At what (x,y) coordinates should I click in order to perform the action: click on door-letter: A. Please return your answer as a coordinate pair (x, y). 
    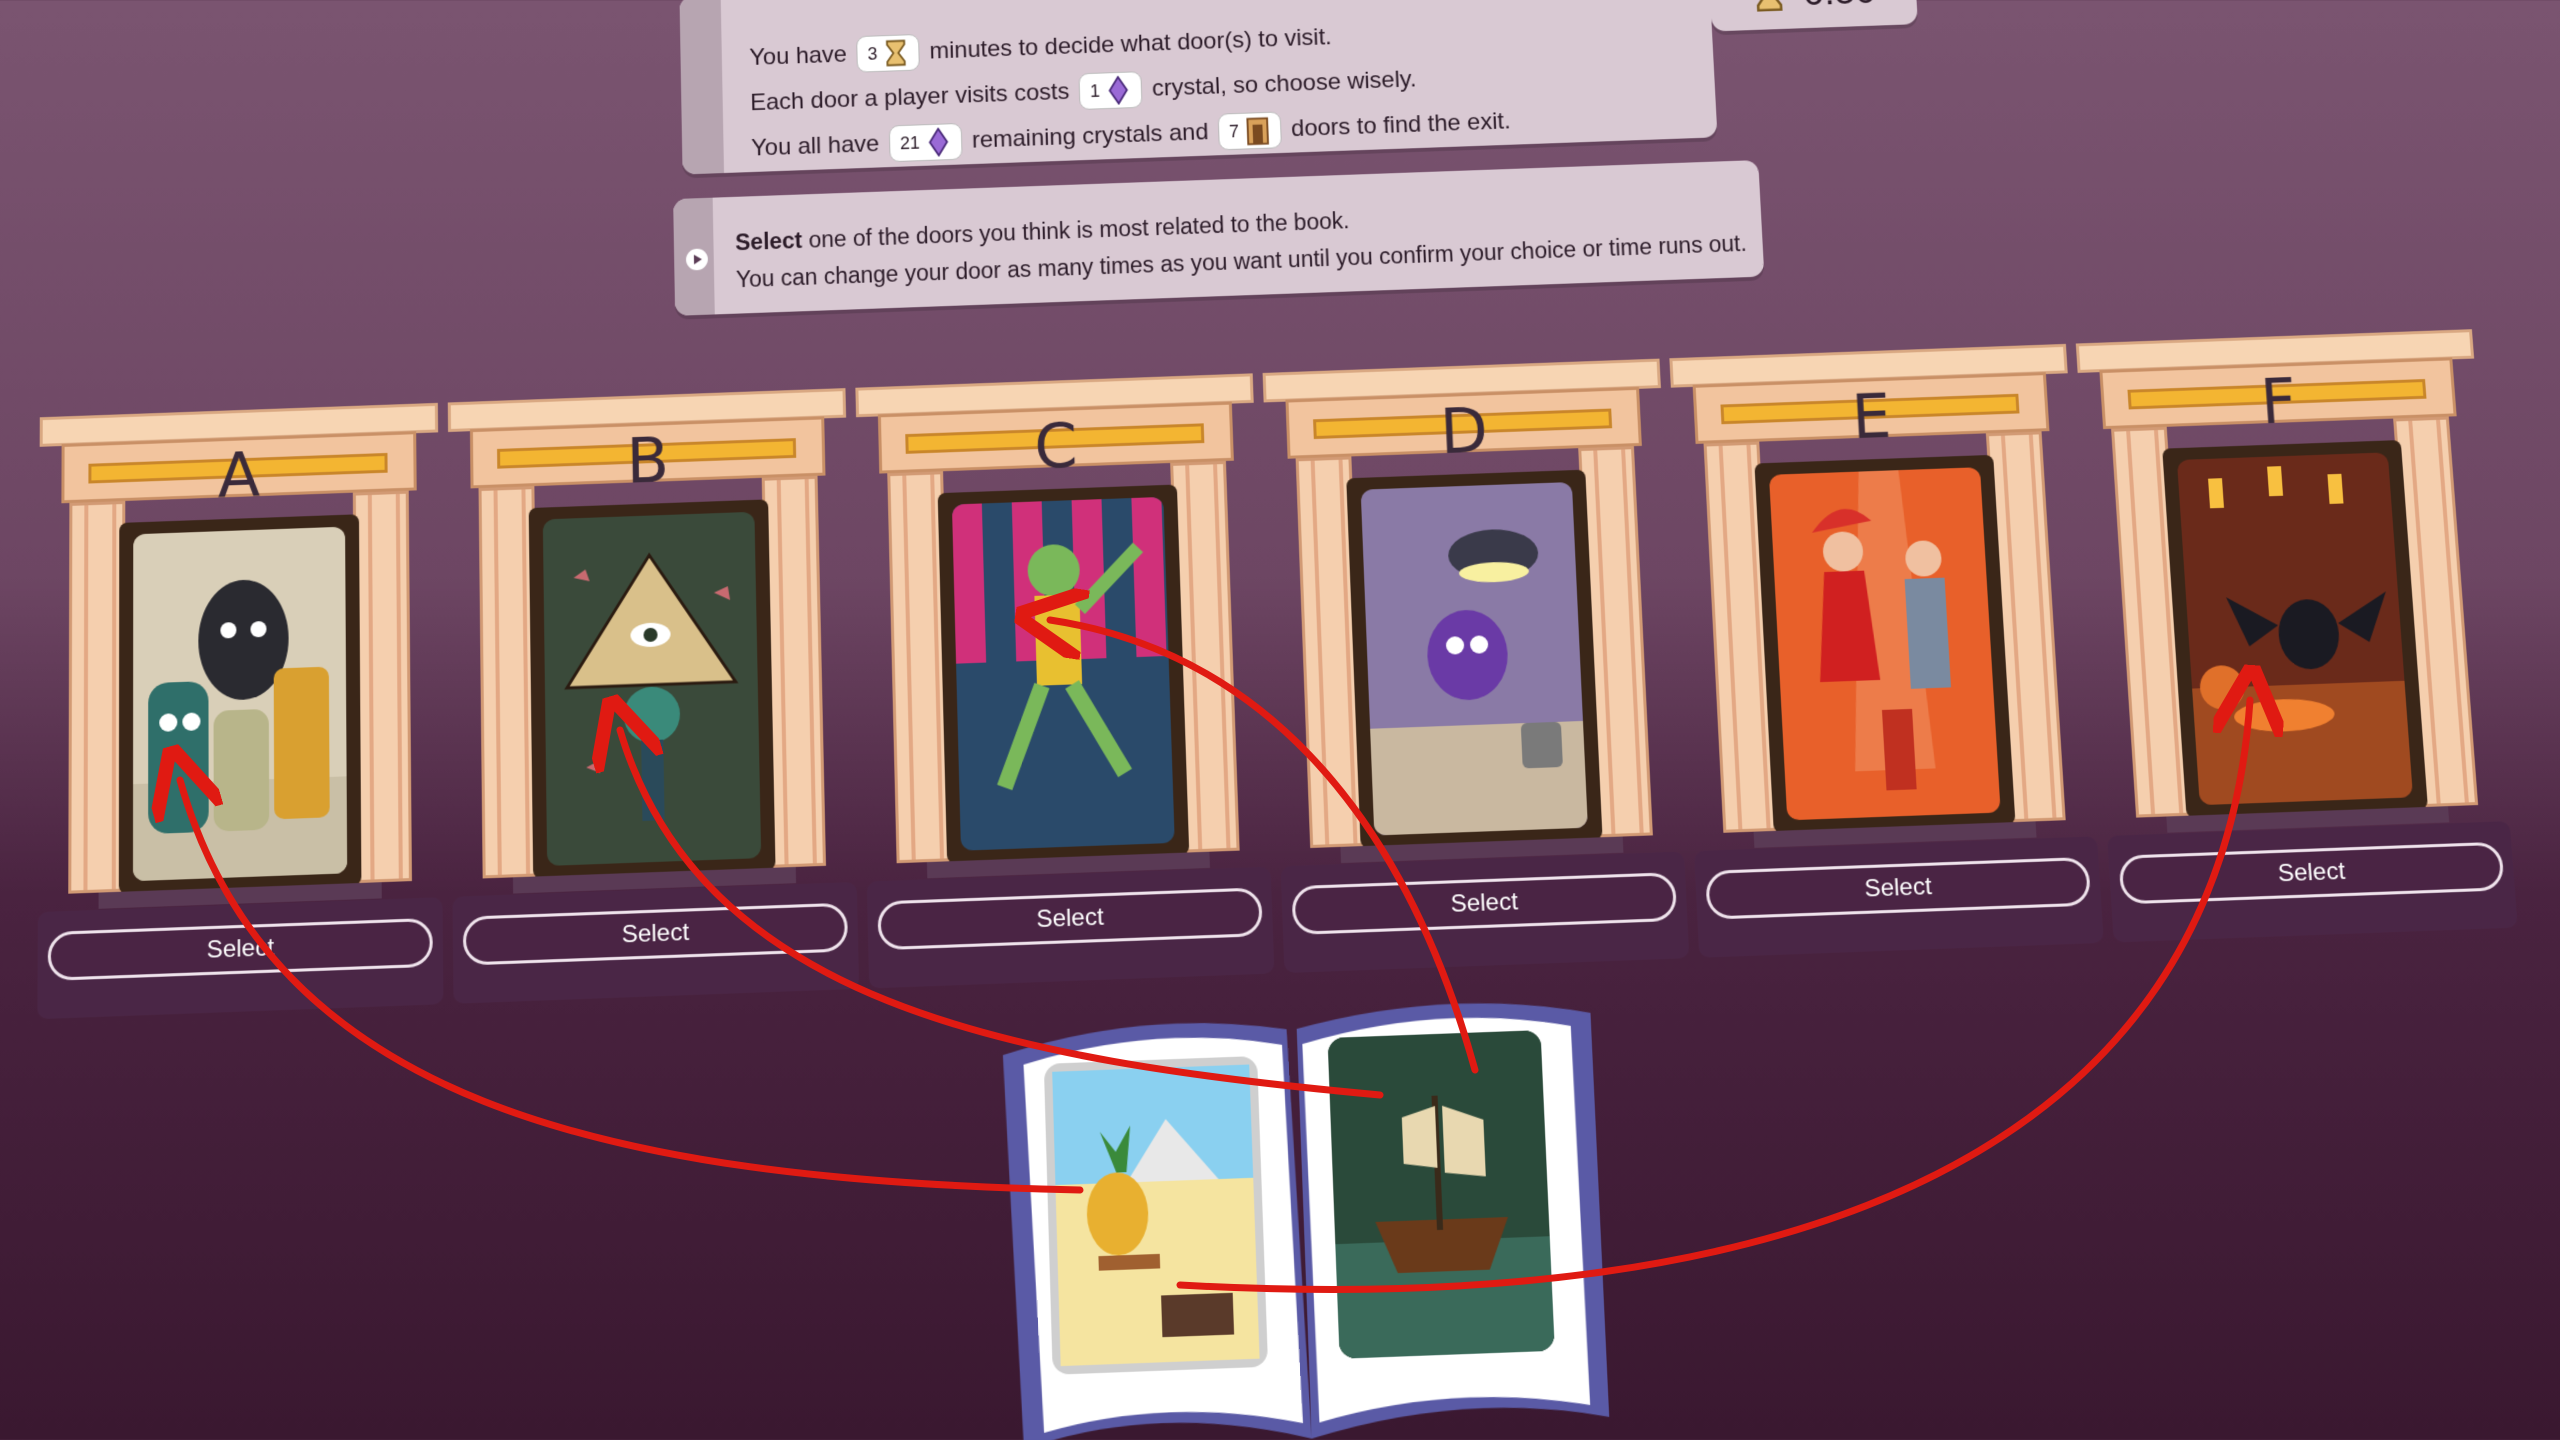
    Looking at the image, I should click on (239, 475).